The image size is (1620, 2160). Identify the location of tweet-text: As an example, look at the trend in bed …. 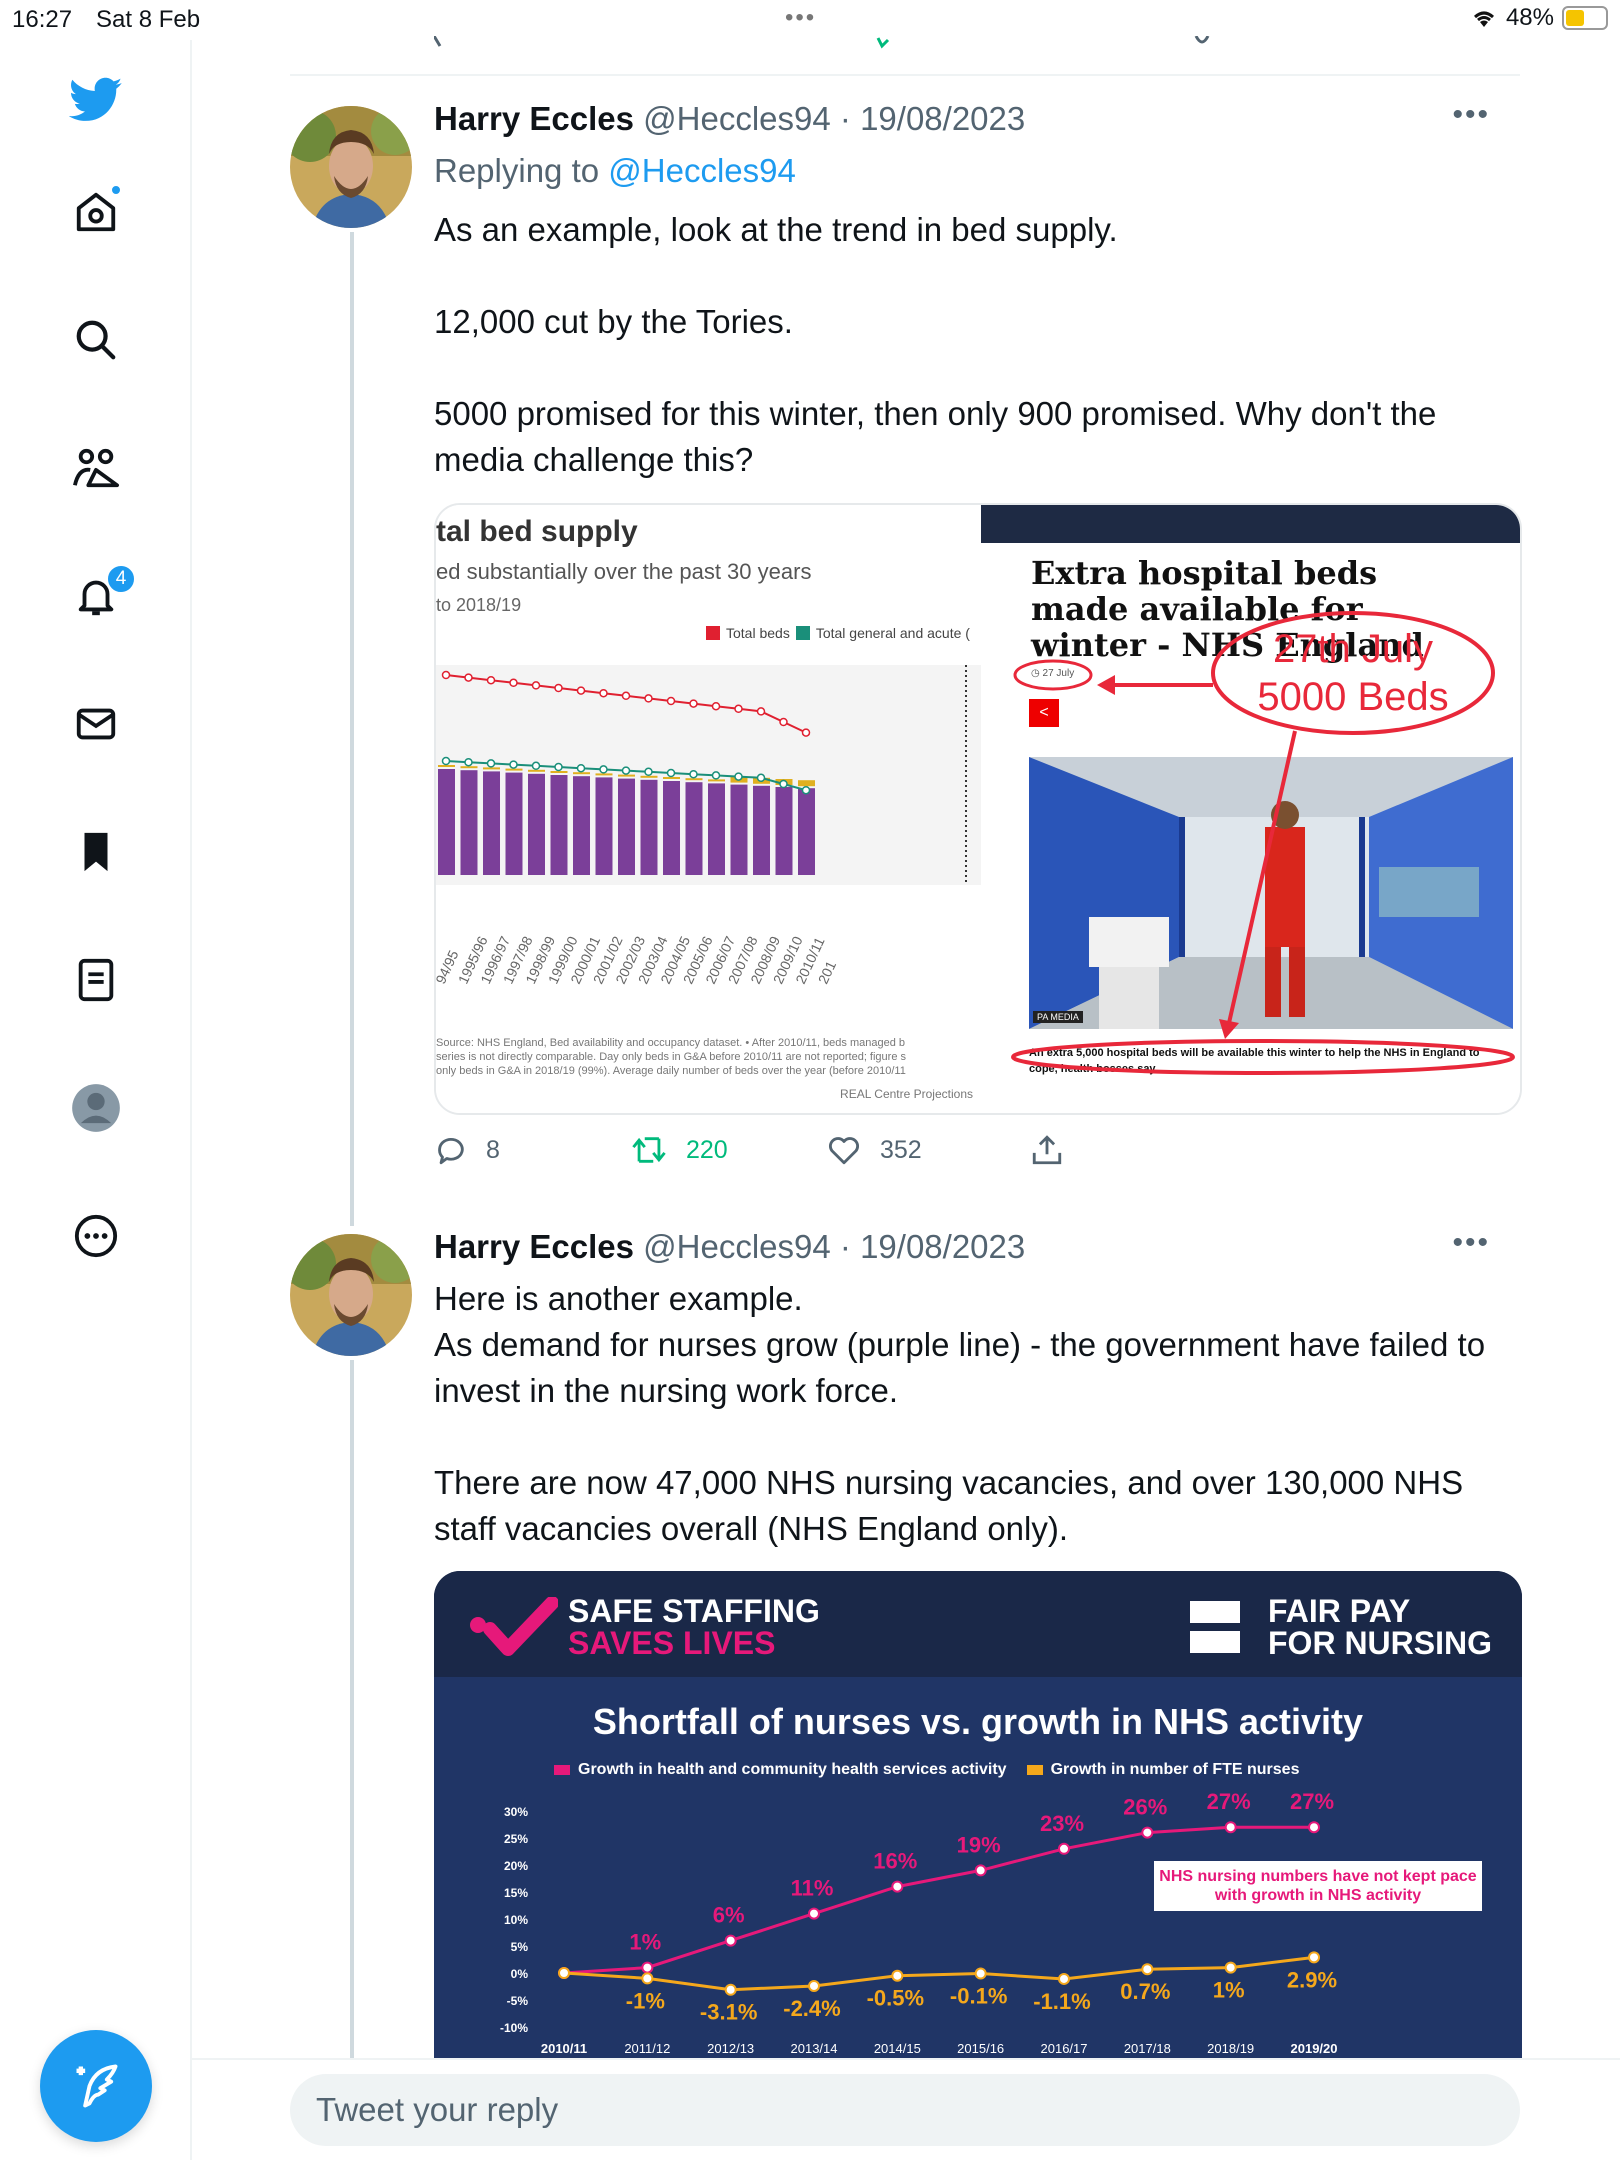
(979, 345).